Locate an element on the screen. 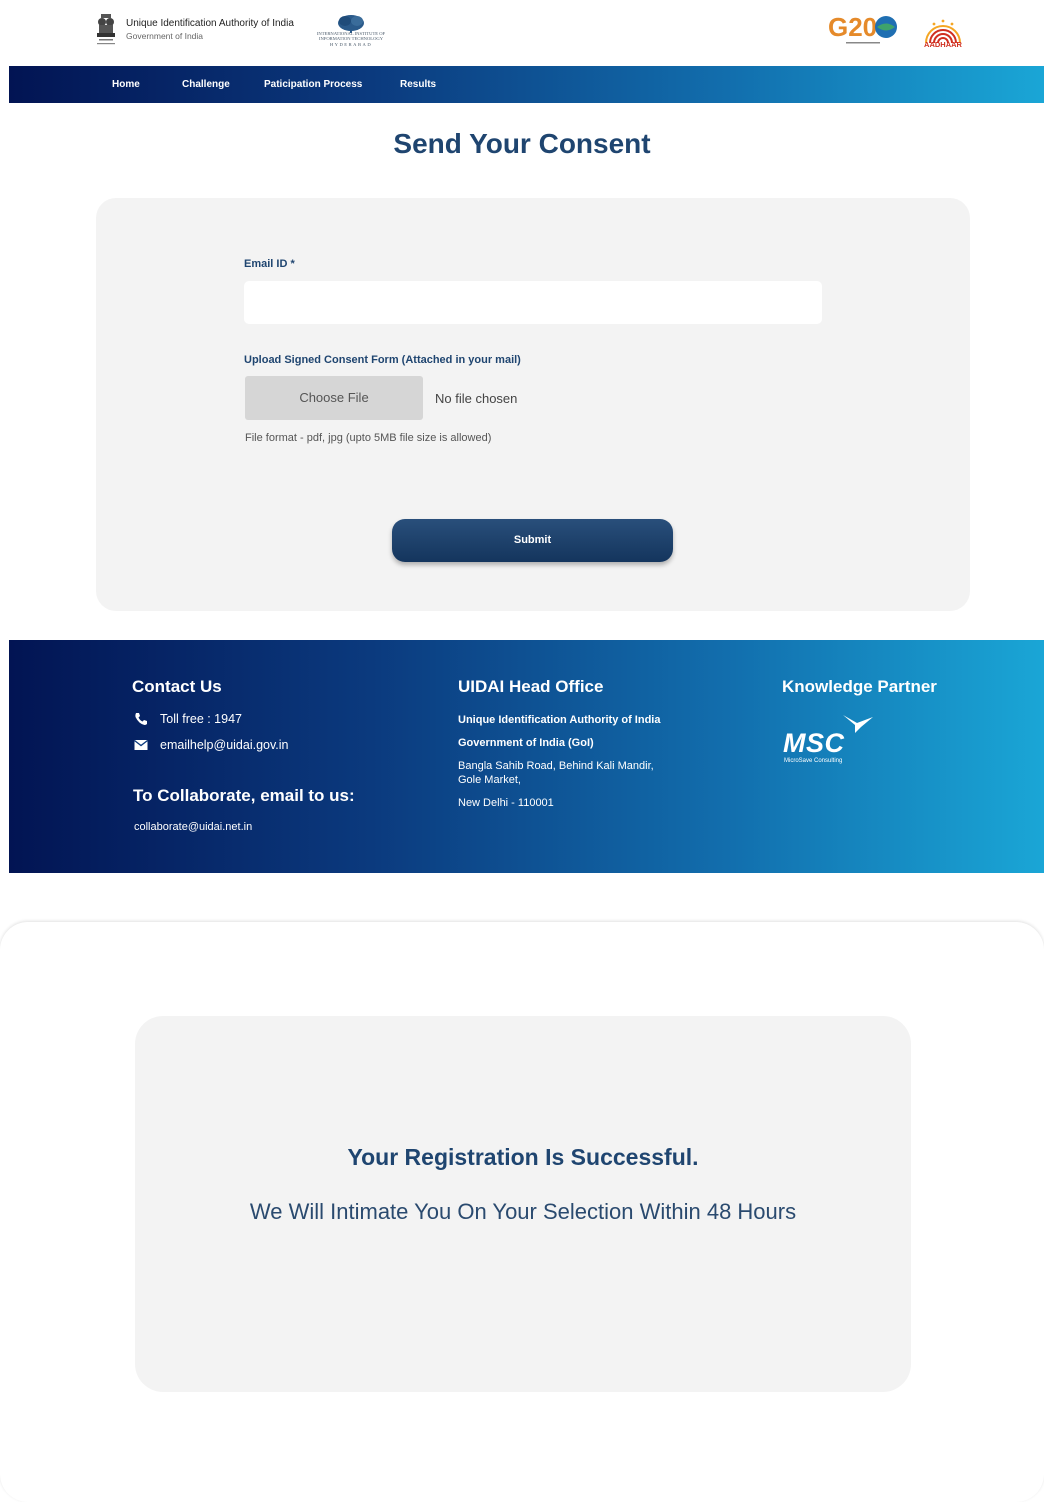 This screenshot has height=1502, width=1044. choose-file-button: Choose File is located at coordinates (334, 398).